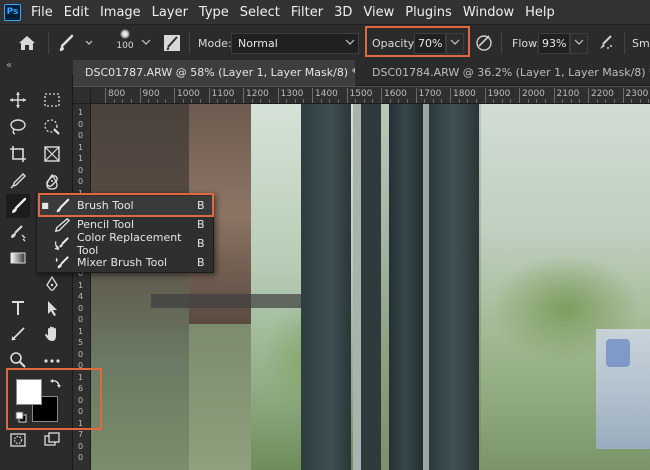 The height and width of the screenshot is (470, 650). Describe the element at coordinates (52, 100) in the screenshot. I see `marquee-tool` at that location.